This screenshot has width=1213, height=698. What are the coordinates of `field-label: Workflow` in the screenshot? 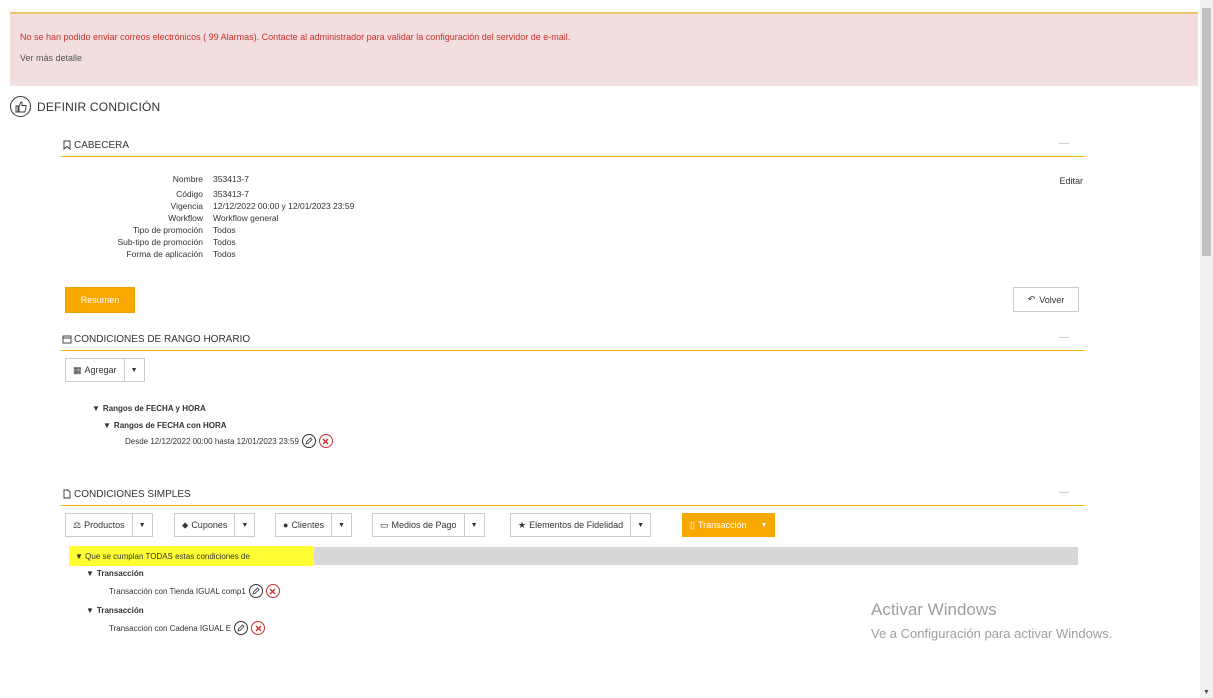 It's located at (185, 218).